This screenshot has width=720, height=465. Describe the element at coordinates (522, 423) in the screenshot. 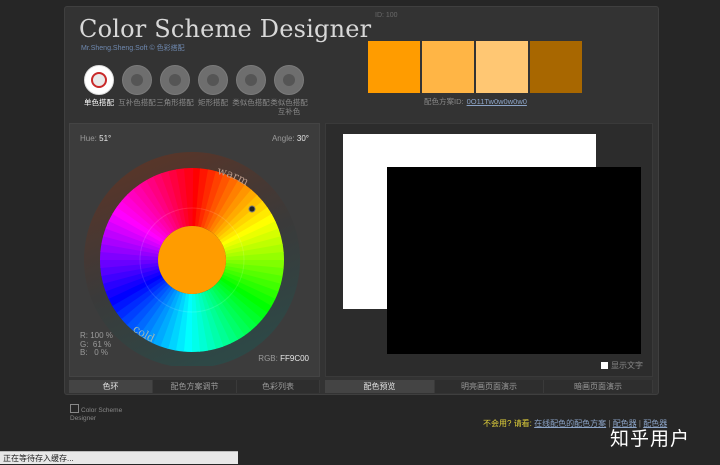

I see `help-prompt: 请看:` at that location.